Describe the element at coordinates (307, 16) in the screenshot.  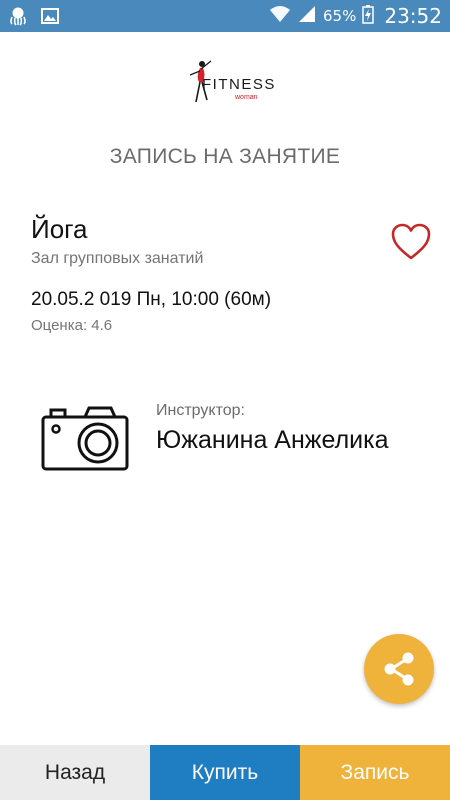
I see `signal-icon` at that location.